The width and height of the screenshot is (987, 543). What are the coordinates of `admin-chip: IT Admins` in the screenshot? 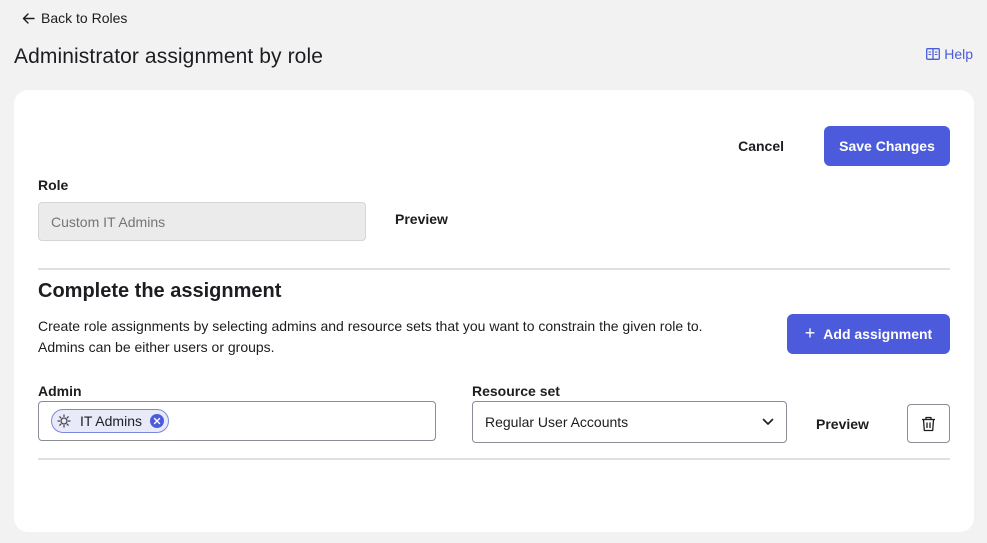 It's located at (110, 421).